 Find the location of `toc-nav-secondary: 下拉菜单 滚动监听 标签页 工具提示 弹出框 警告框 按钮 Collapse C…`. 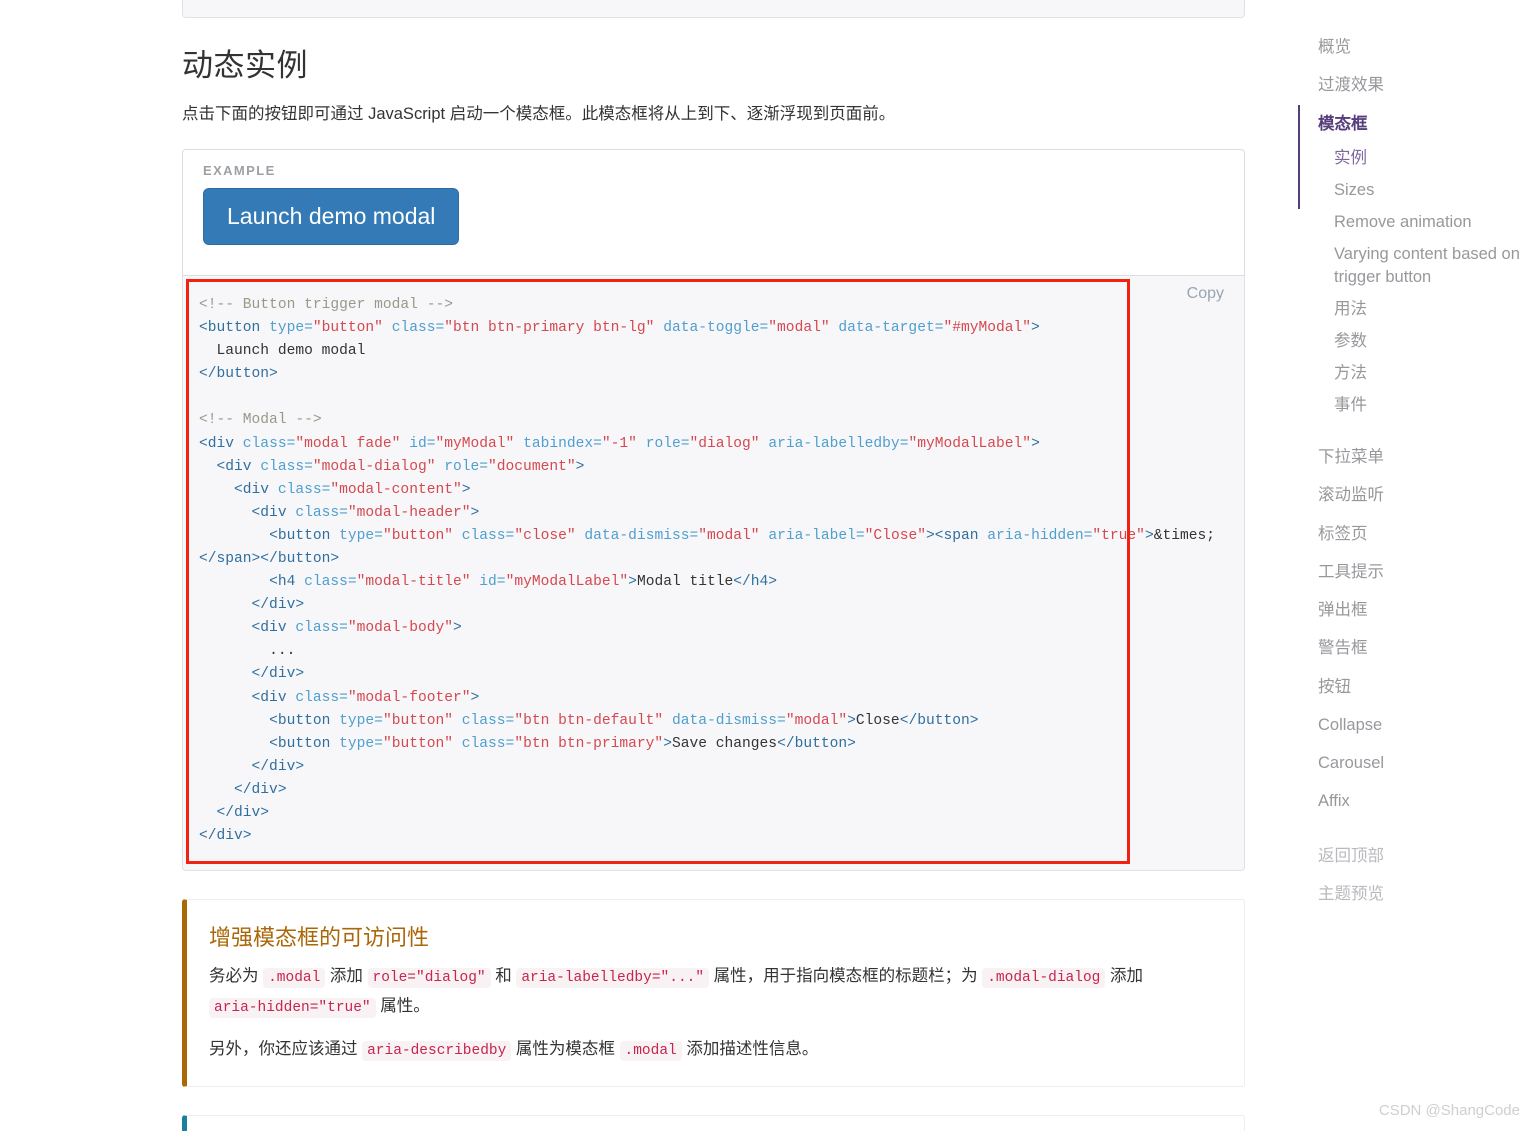

toc-nav-secondary: 下拉菜单 滚动监听 标签页 工具提示 弹出框 警告框 按钮 Collapse C… is located at coordinates (1412, 629).